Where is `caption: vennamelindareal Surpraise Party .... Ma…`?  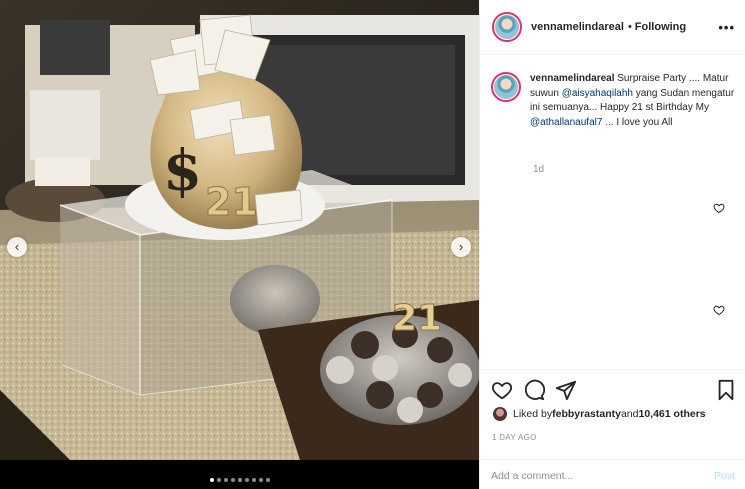 caption: vennamelindareal Surpraise Party .... Ma… is located at coordinates (613, 101).